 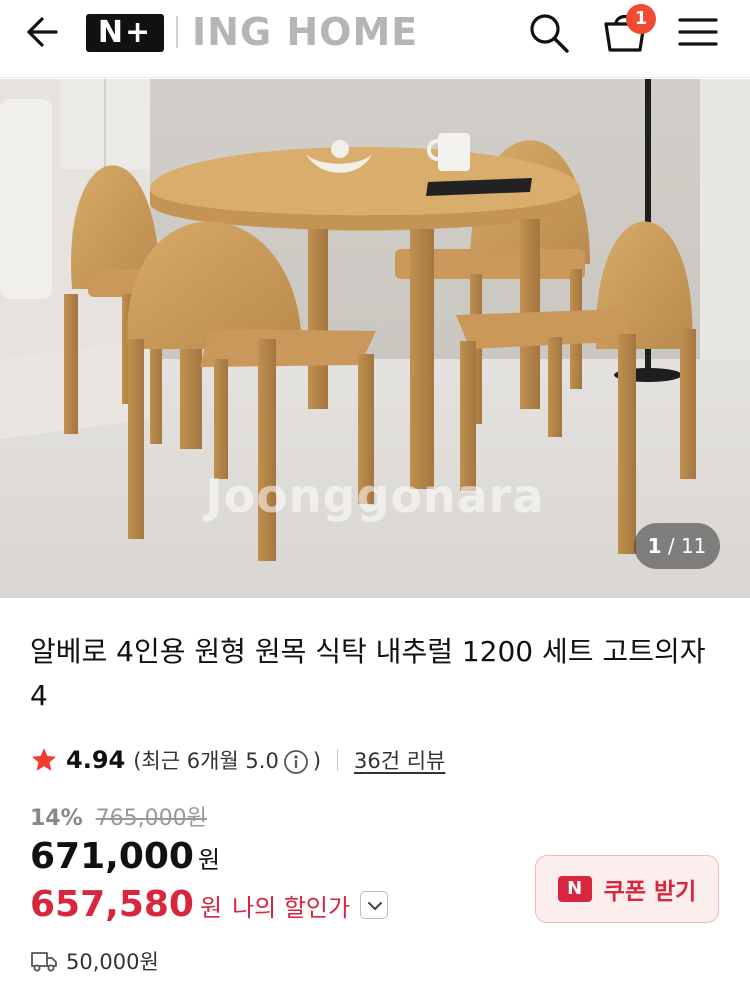 What do you see at coordinates (399, 760) in the screenshot?
I see `reviews-link: 36건 리뷰` at bounding box center [399, 760].